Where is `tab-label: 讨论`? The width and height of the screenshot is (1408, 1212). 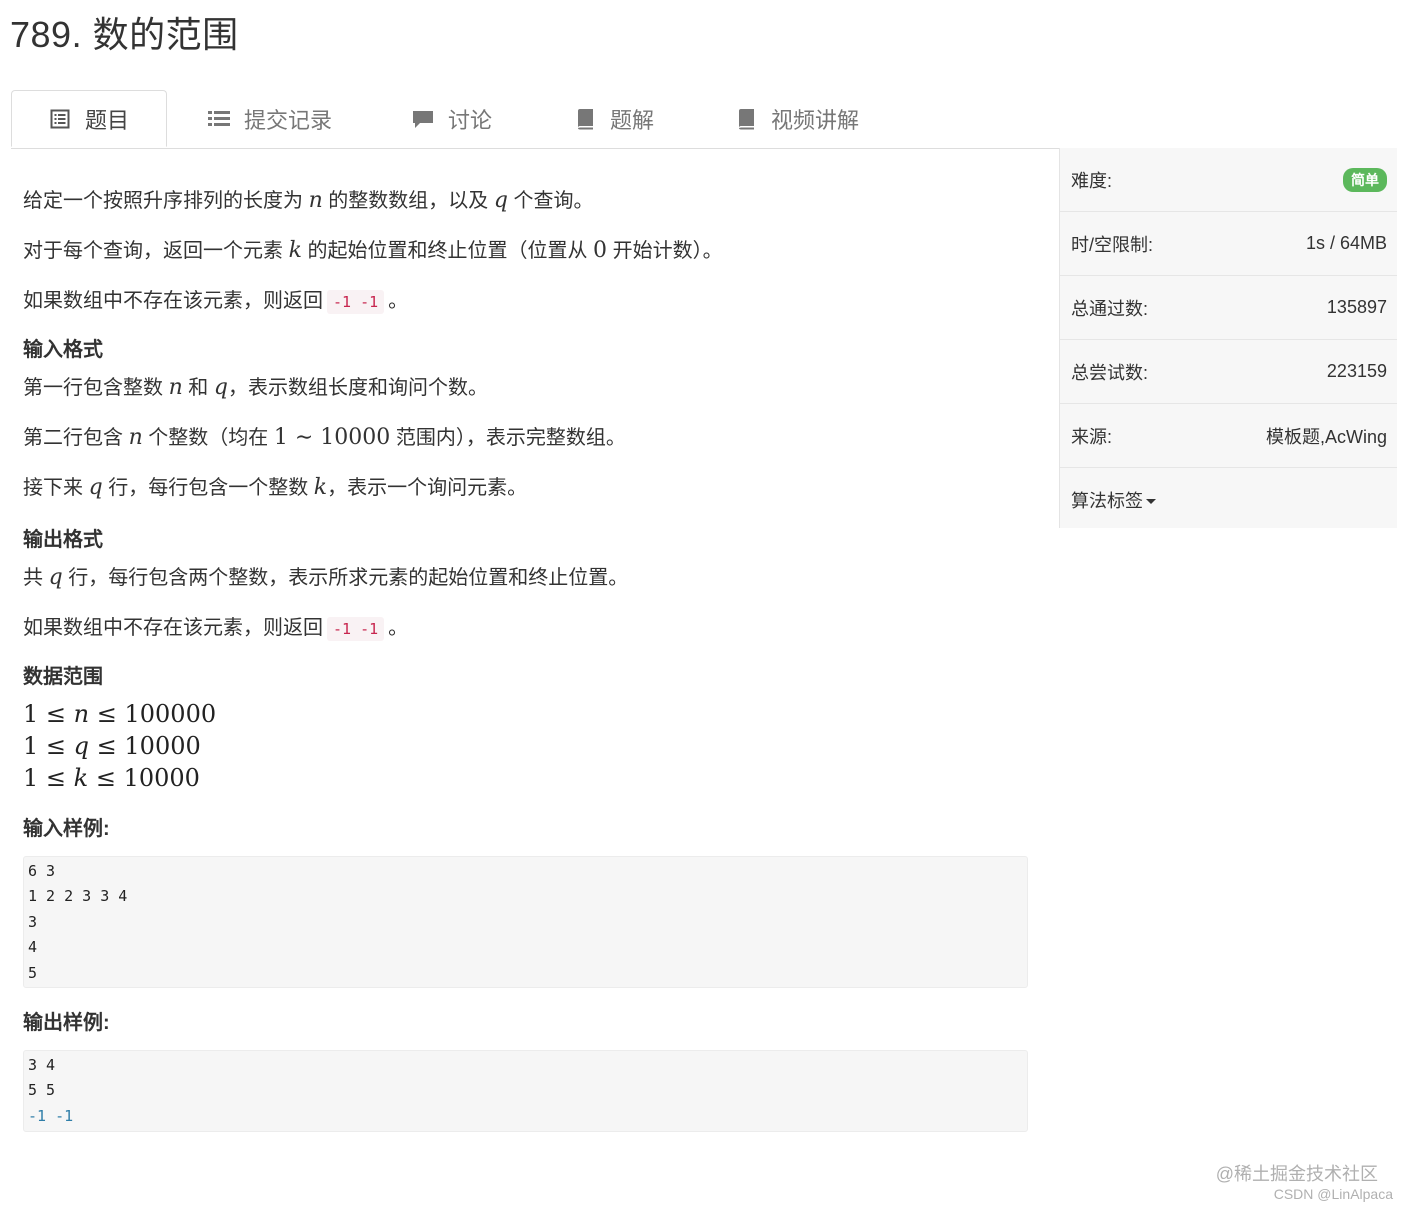 tab-label: 讨论 is located at coordinates (470, 120).